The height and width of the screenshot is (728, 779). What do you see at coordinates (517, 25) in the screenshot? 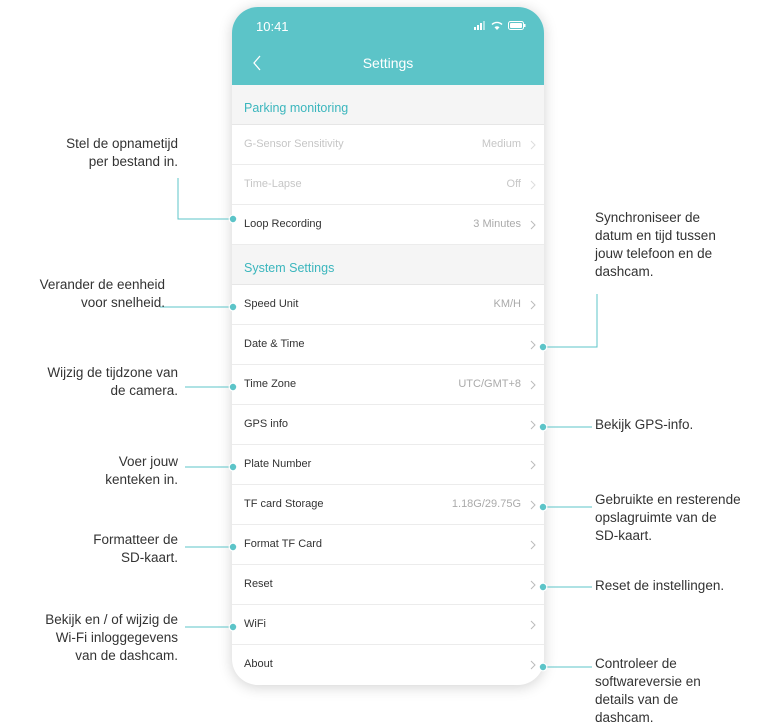
I see `battery-icon` at bounding box center [517, 25].